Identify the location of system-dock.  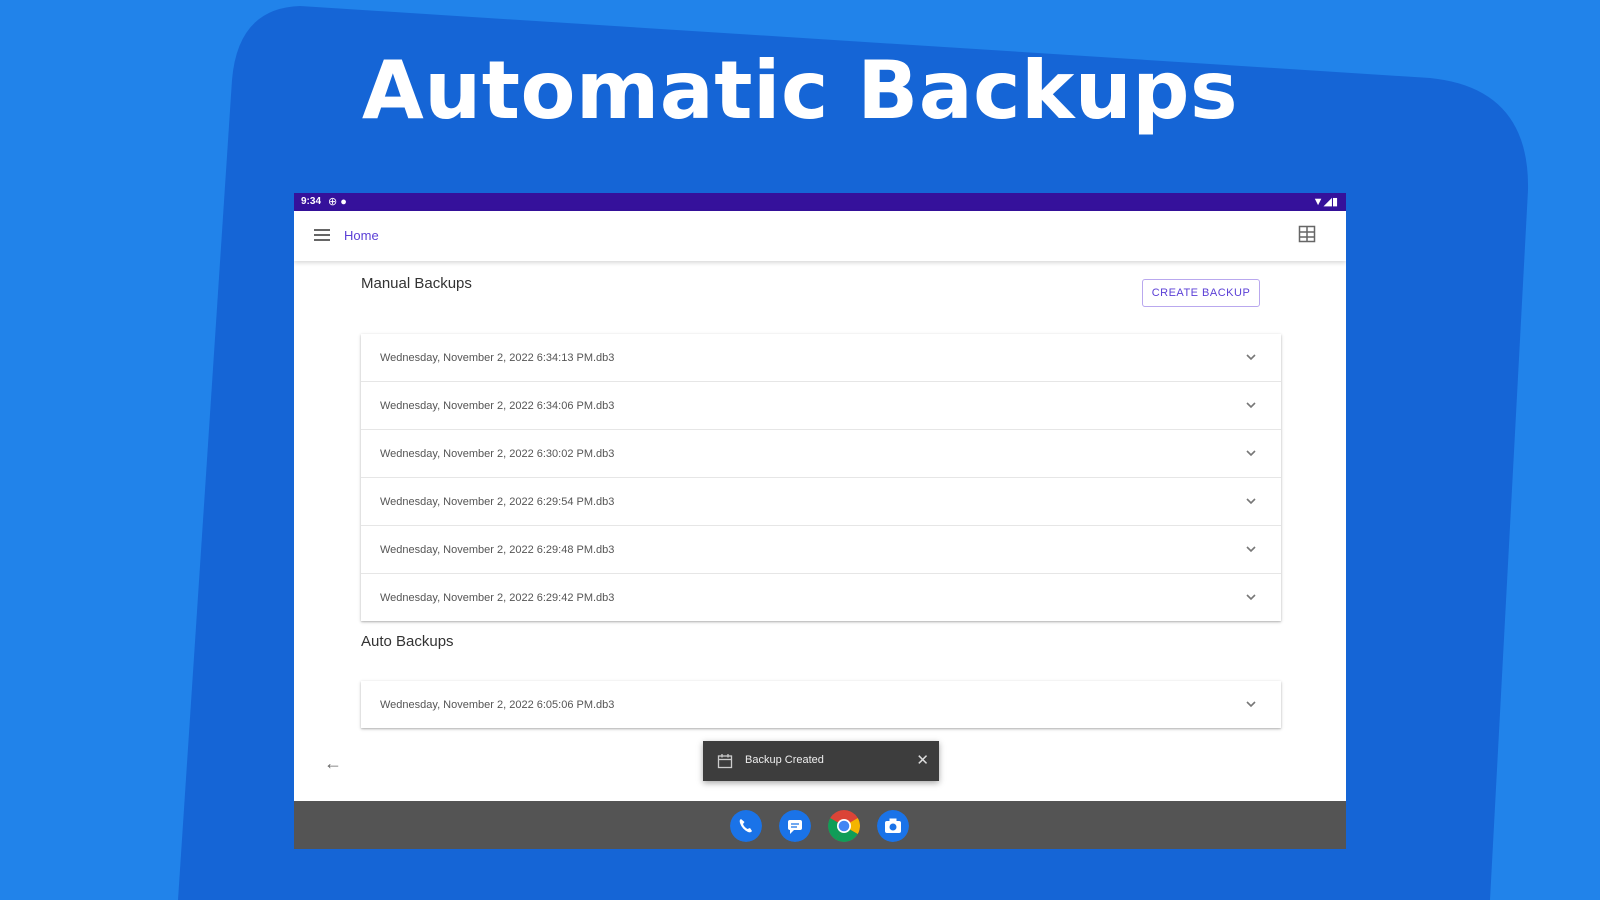
(820, 825).